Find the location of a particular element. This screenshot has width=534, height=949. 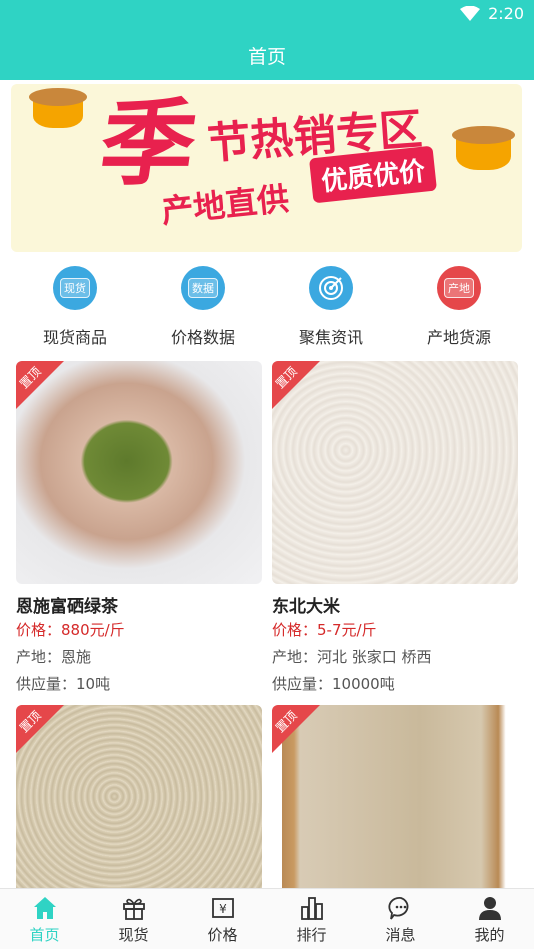

tab-home: 首页 is located at coordinates (44, 919).